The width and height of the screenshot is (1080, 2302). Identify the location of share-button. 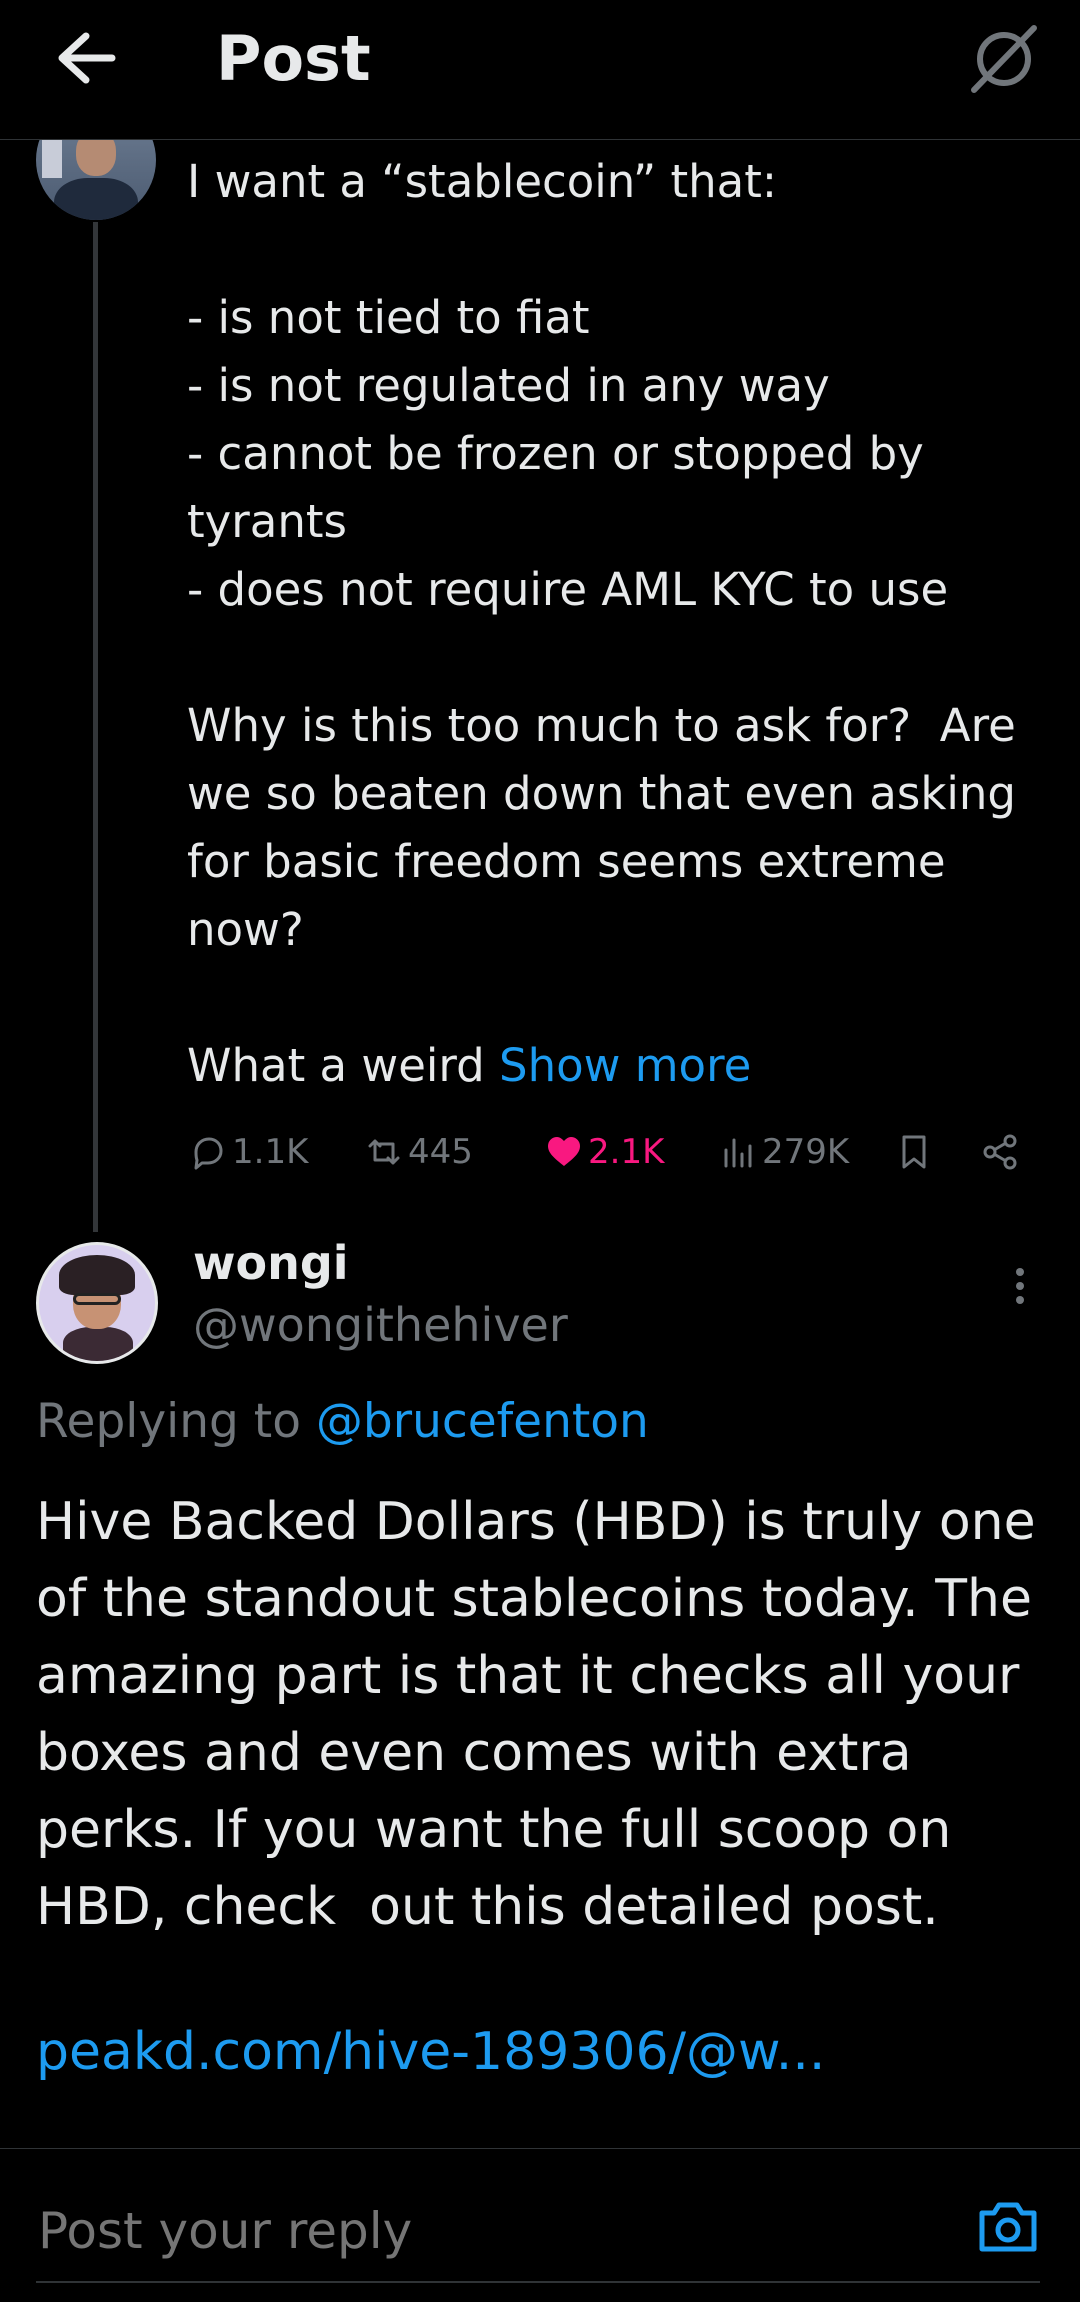
(1002, 1152).